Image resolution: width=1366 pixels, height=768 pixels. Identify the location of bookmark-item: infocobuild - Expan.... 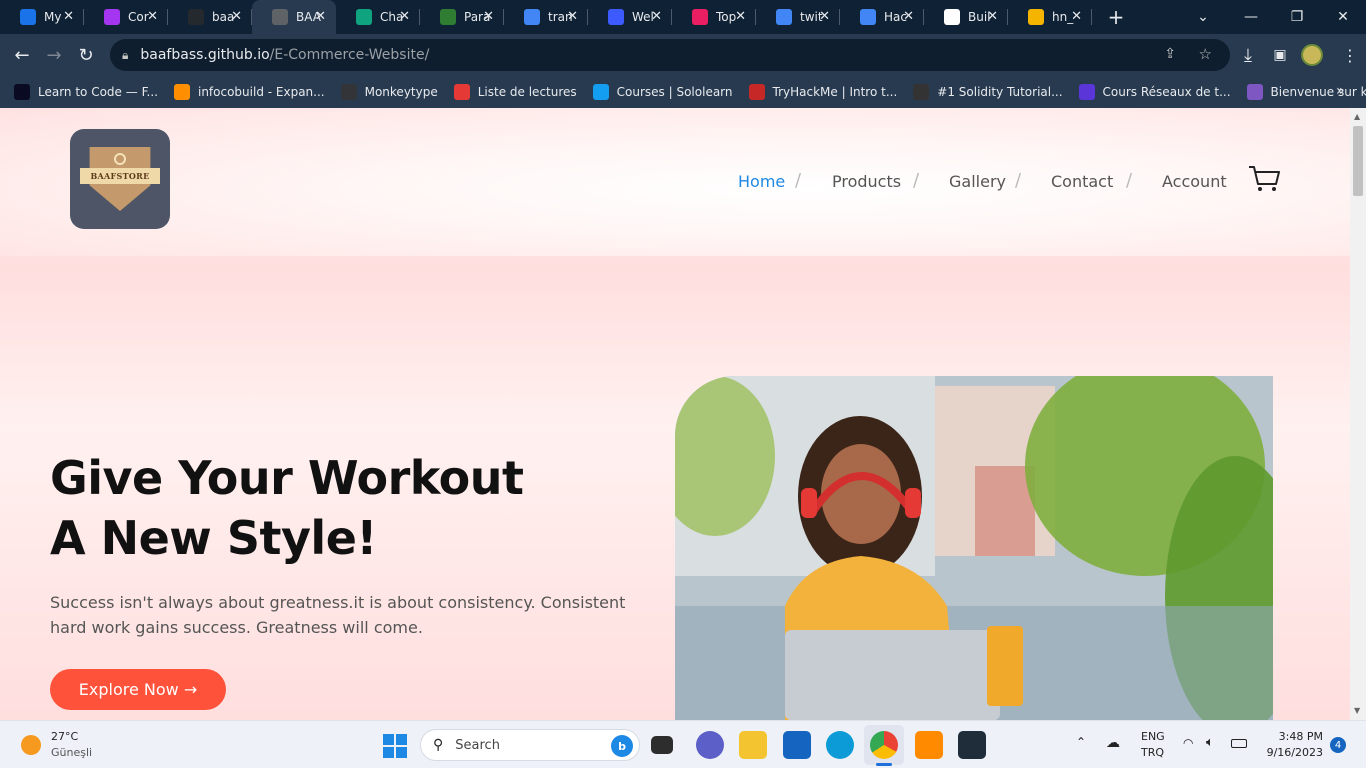
(249, 92).